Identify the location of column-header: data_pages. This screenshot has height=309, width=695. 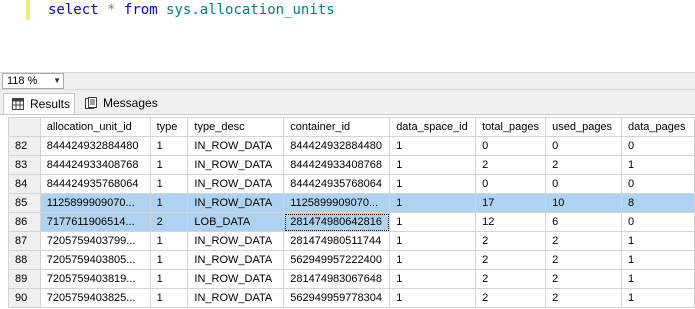
(658, 127).